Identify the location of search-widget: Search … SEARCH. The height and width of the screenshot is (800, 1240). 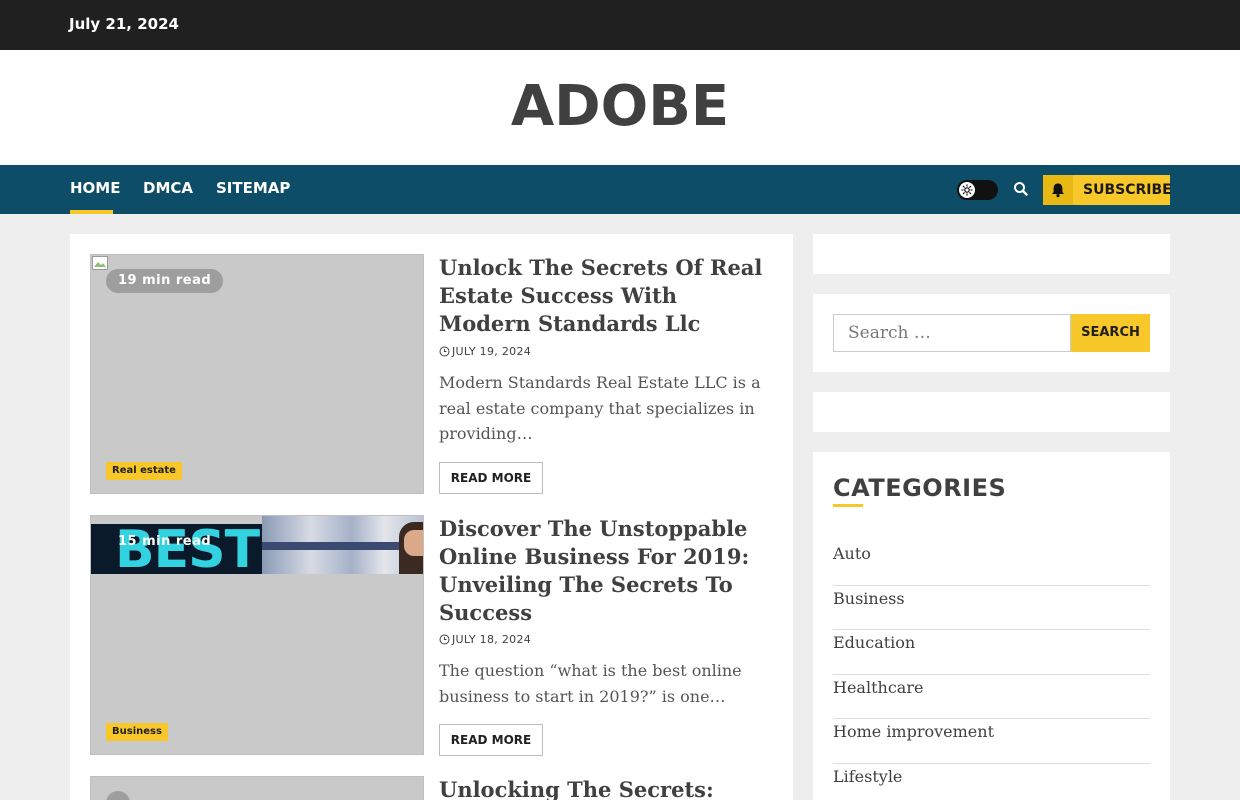
(991, 333).